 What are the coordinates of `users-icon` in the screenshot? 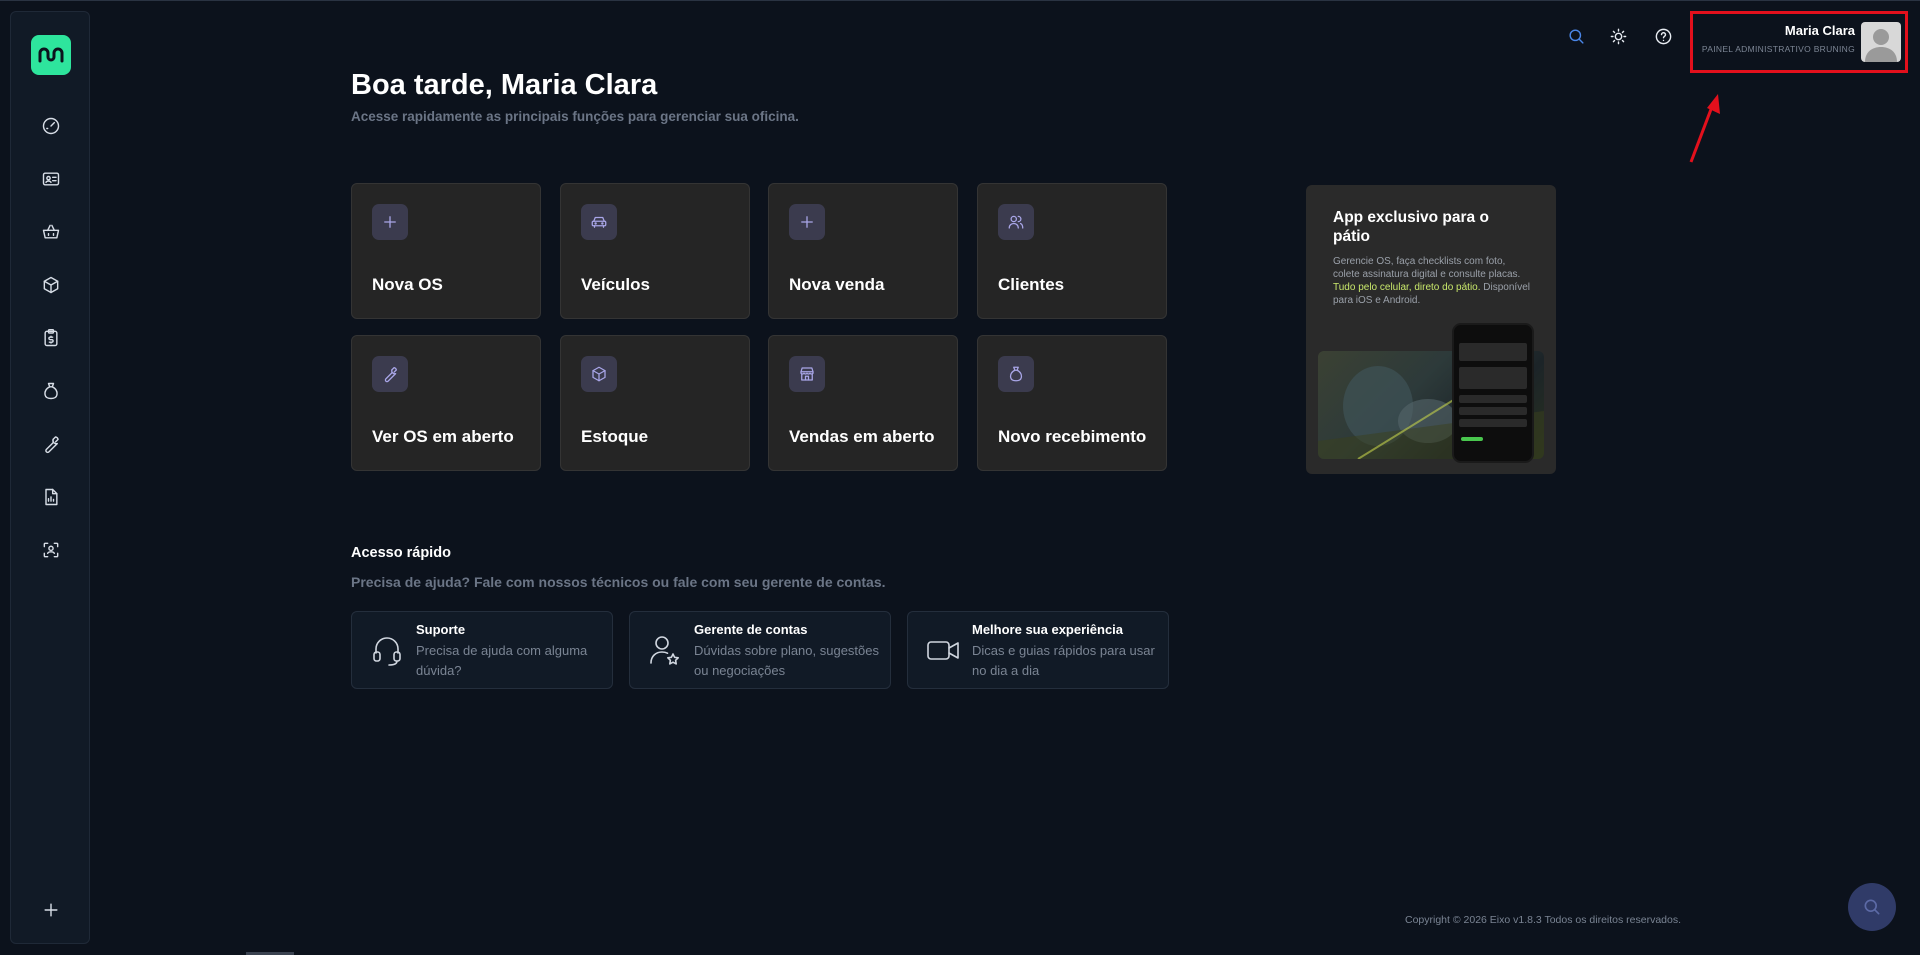 It's located at (1016, 222).